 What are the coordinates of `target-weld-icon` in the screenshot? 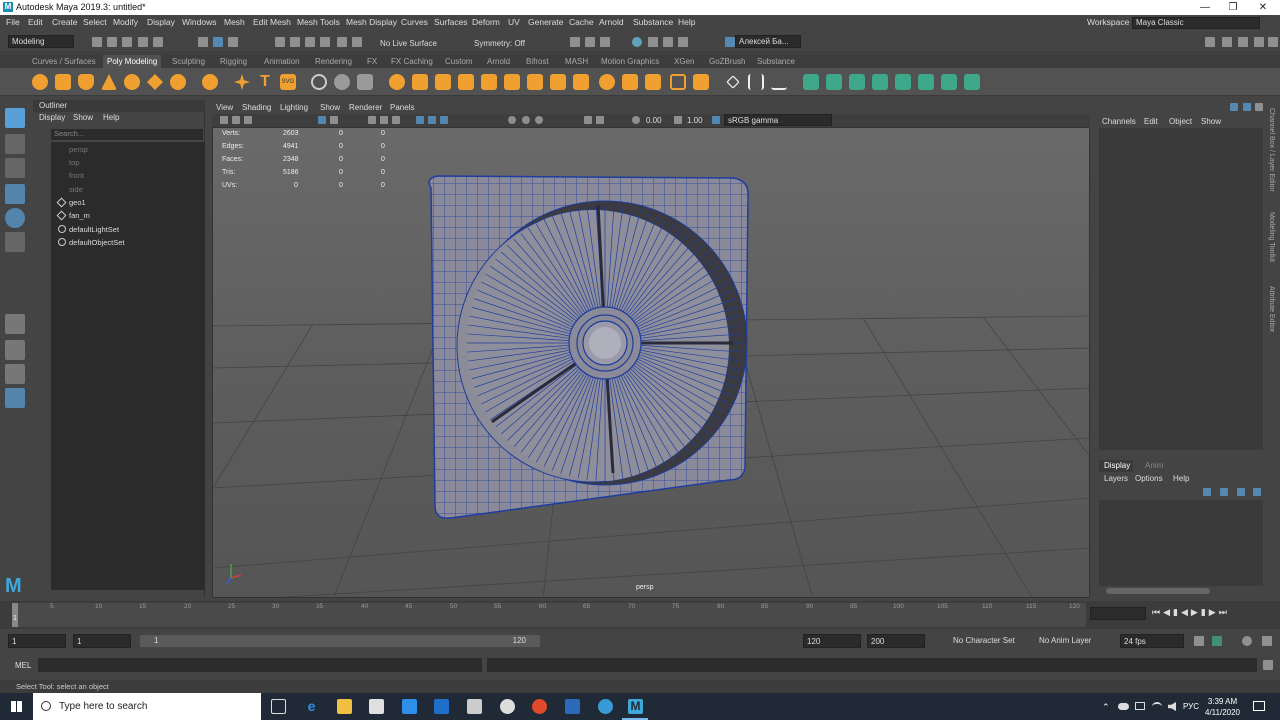 It's located at (558, 82).